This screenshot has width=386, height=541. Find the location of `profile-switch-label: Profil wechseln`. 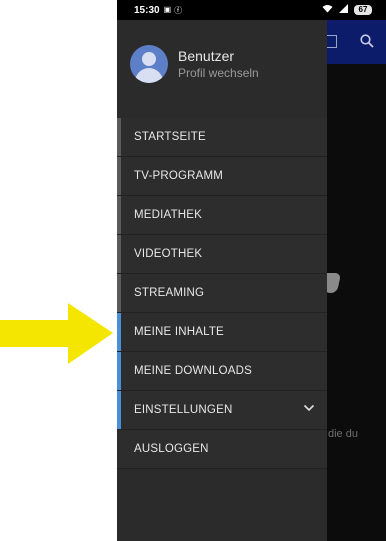

profile-switch-label: Profil wechseln is located at coordinates (218, 73).